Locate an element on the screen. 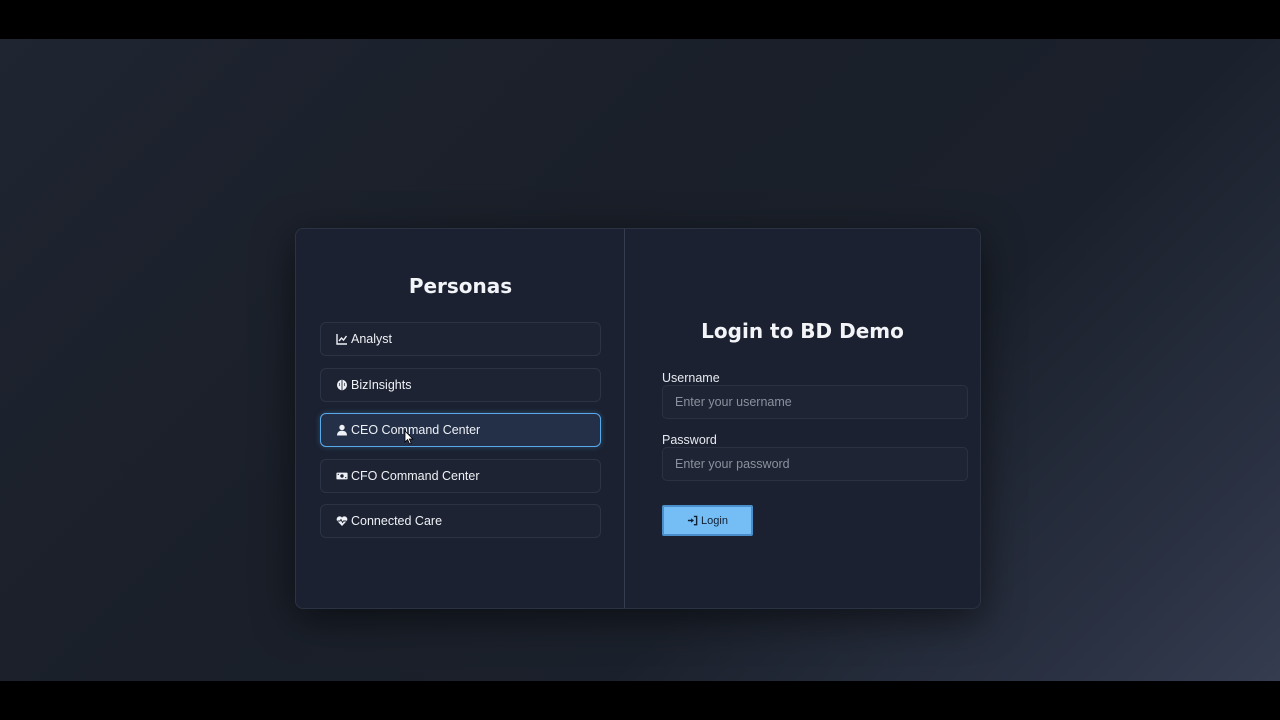  persona-cfo-command-center: CFO Command Center is located at coordinates (460, 475).